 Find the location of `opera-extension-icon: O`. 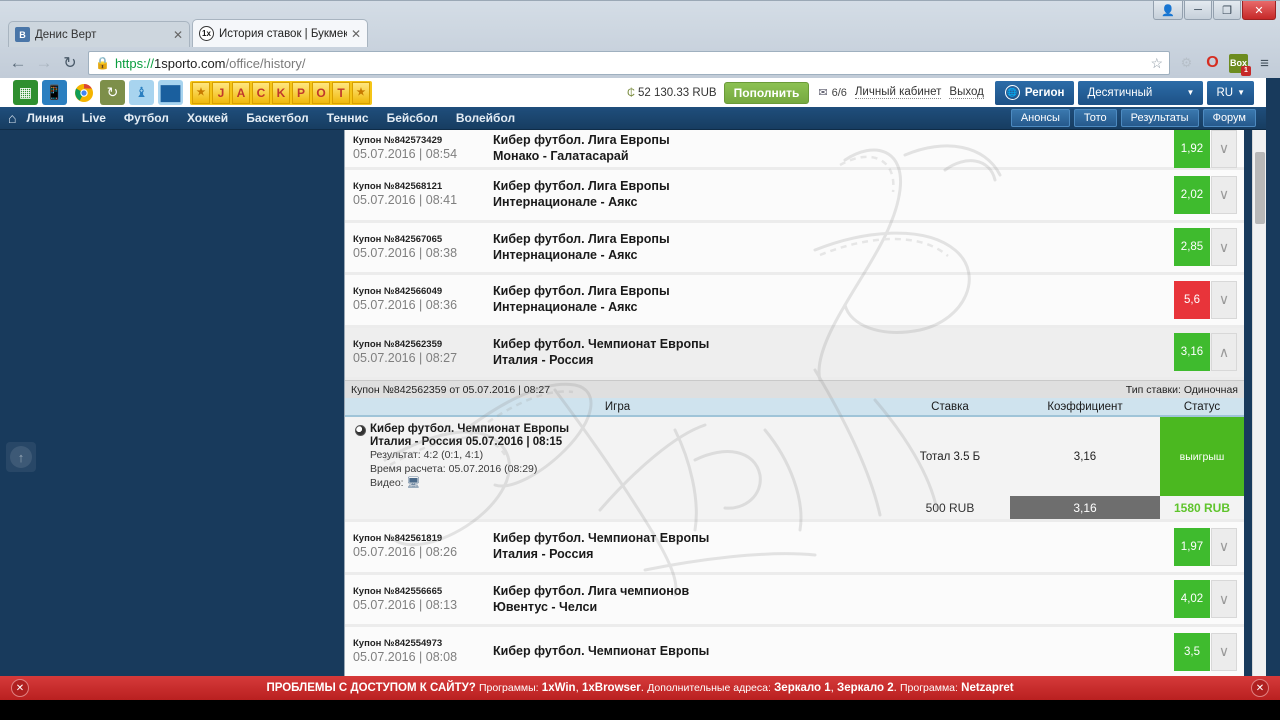

opera-extension-icon: O is located at coordinates (1212, 63).